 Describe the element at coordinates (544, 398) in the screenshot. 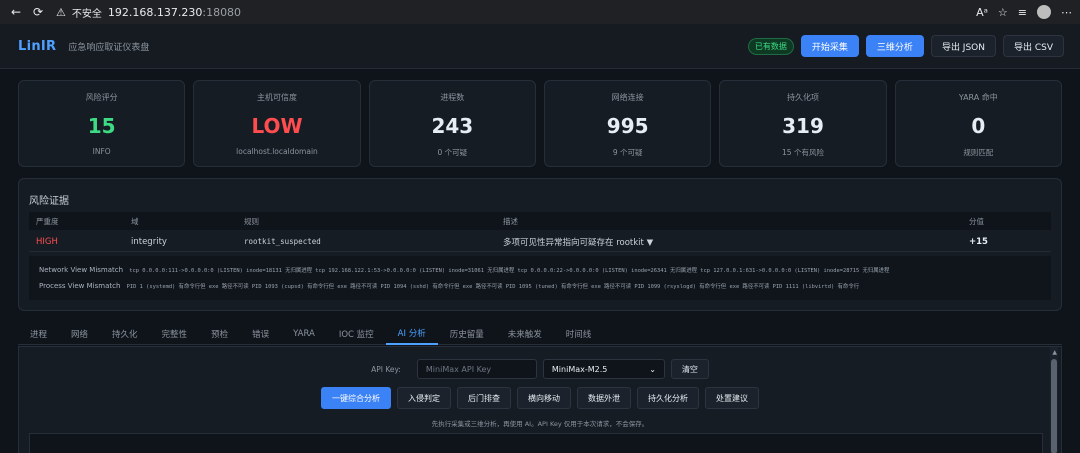

I see `lateral-movement-button: 横向移动` at that location.